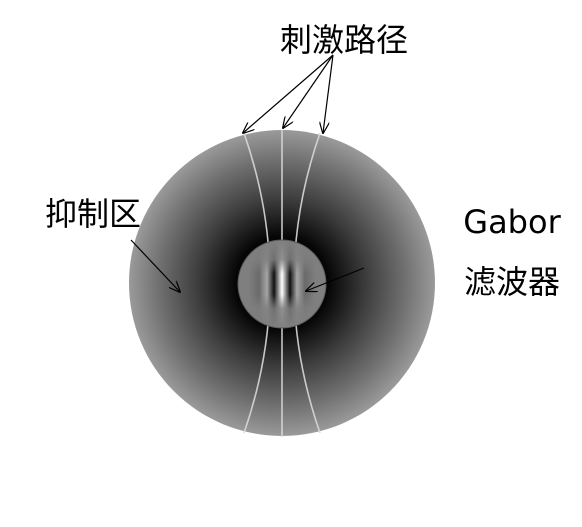 This screenshot has width=582, height=527. Describe the element at coordinates (512, 282) in the screenshot. I see `gabor-label-line2: 滤波器` at that location.